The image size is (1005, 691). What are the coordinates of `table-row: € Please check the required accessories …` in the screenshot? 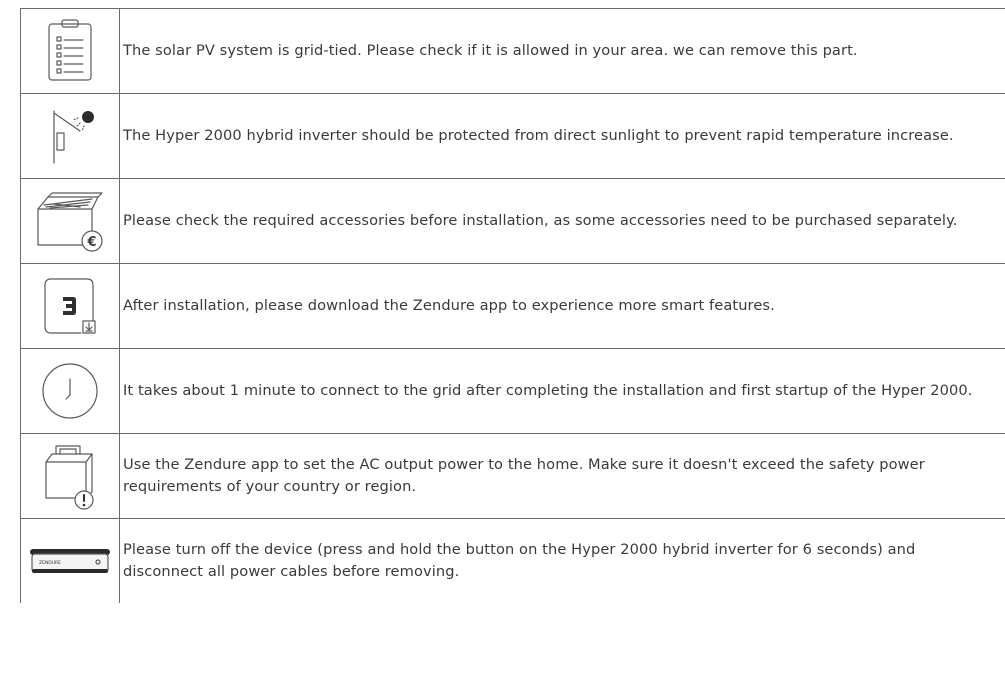 It's located at (512, 220).